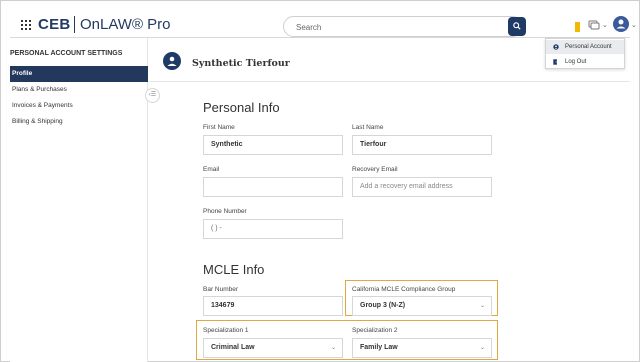 This screenshot has width=640, height=362. I want to click on specialization1-label: Specialization 1, so click(226, 330).